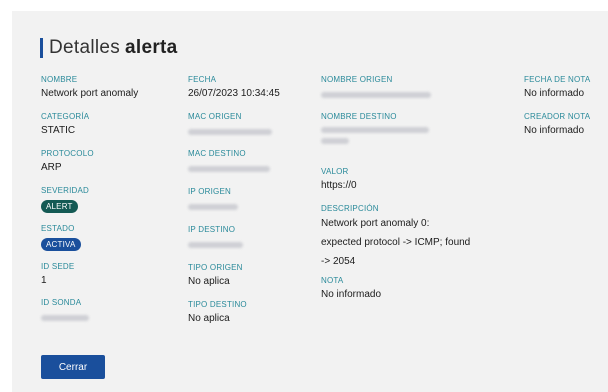 The image size is (608, 392). I want to click on field-label: IP ORIGEN, so click(209, 191).